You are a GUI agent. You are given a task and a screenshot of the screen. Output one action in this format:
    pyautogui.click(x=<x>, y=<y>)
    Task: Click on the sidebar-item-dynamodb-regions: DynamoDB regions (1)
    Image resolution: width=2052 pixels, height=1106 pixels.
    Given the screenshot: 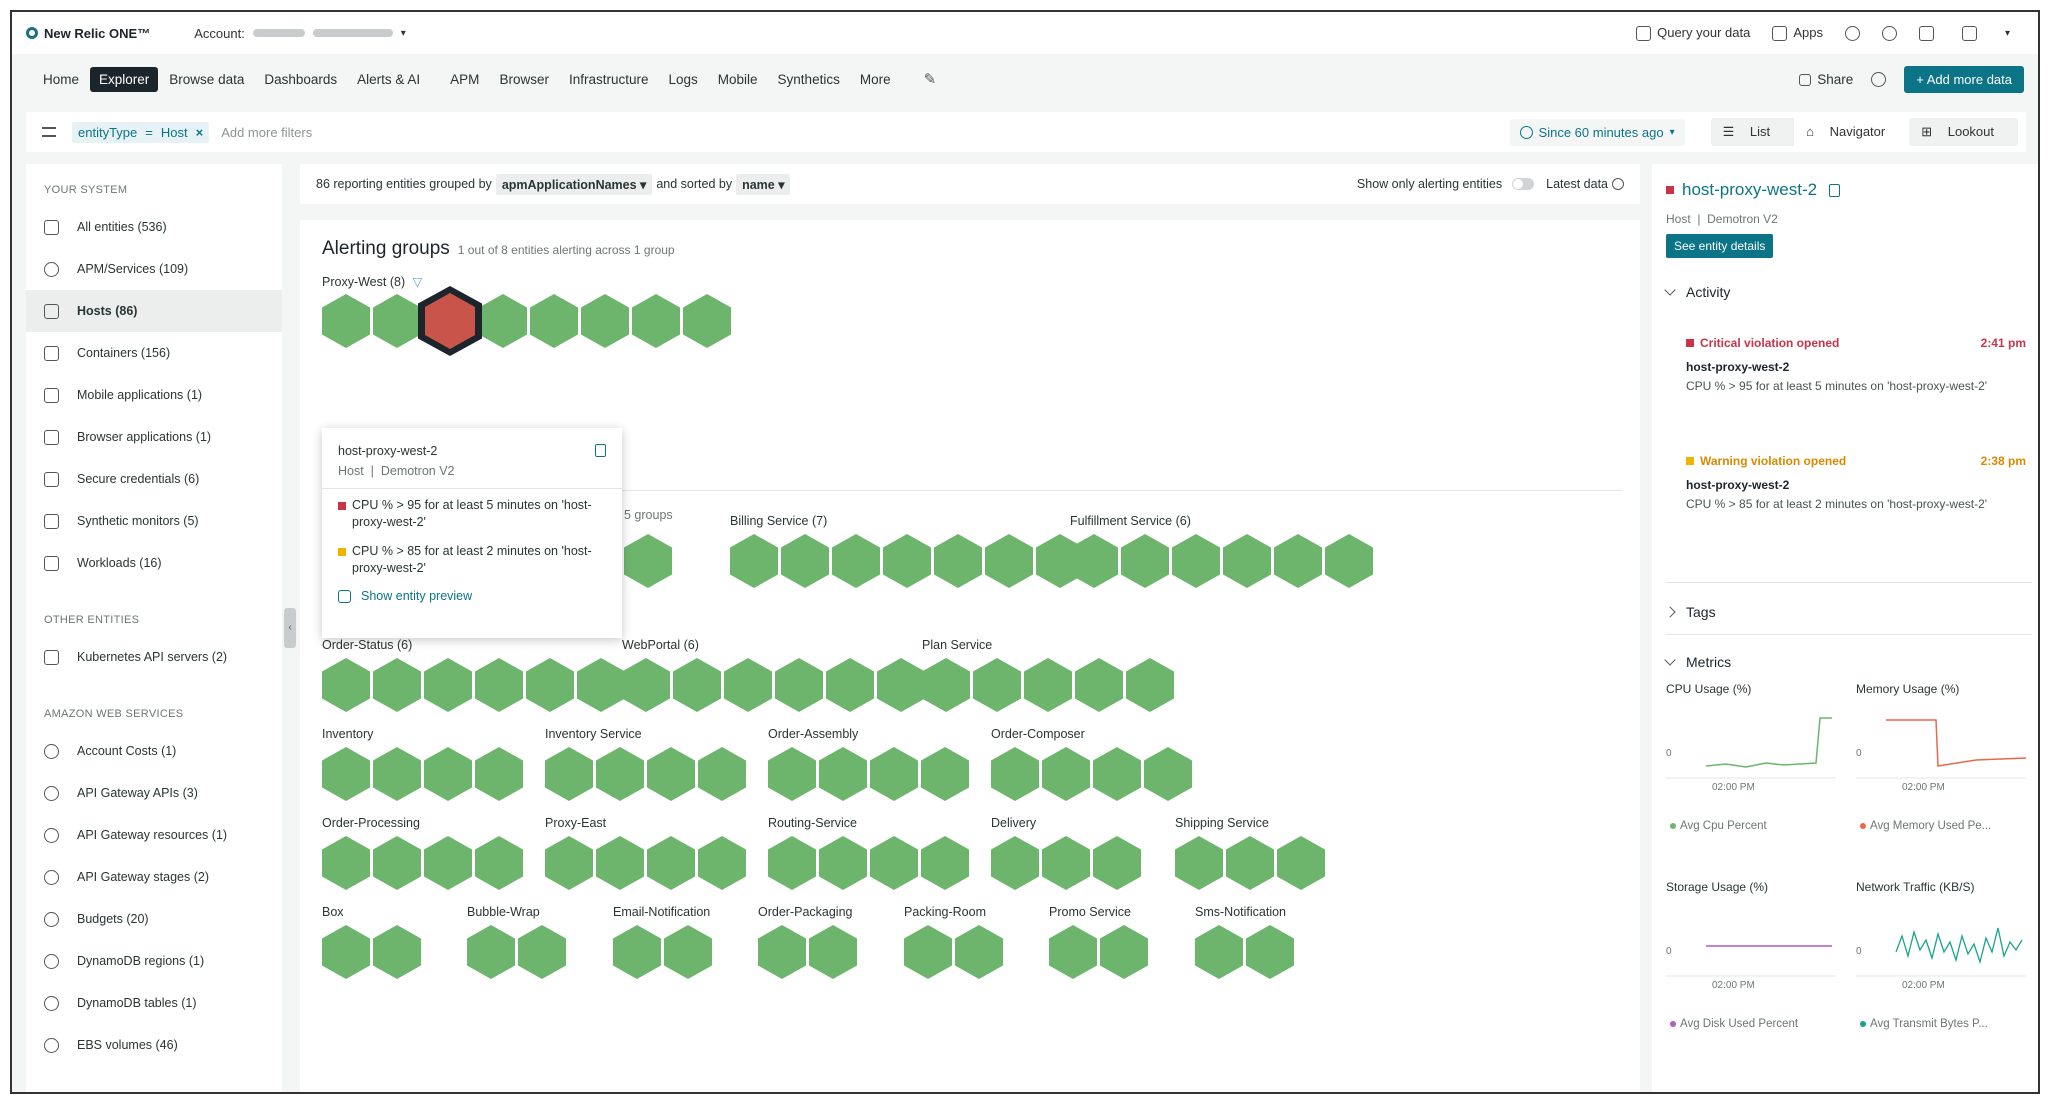 What is the action you would take?
    pyautogui.click(x=154, y=961)
    